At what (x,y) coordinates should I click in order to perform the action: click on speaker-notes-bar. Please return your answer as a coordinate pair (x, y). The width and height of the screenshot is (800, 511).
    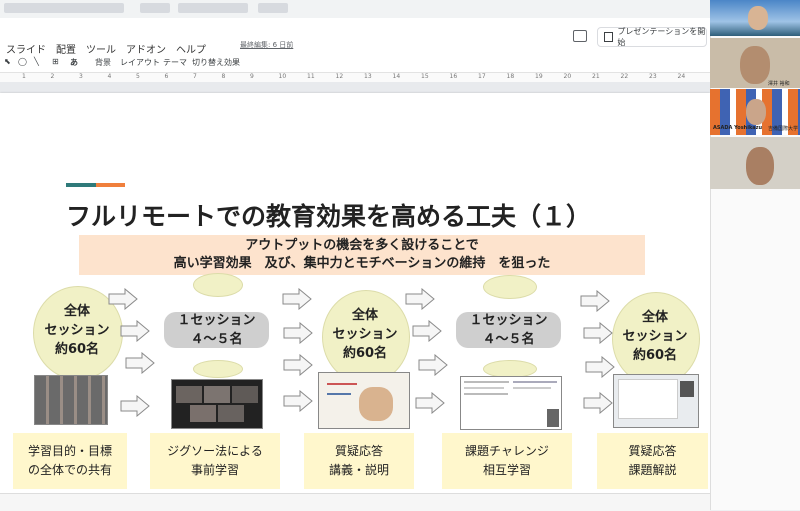
    Looking at the image, I should click on (355, 502).